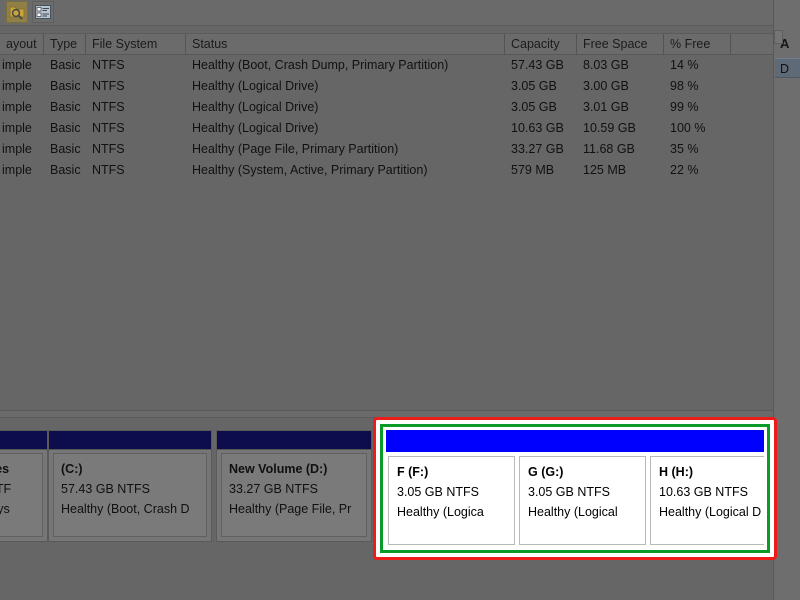  I want to click on partition-title: New Volume (D:), so click(278, 469).